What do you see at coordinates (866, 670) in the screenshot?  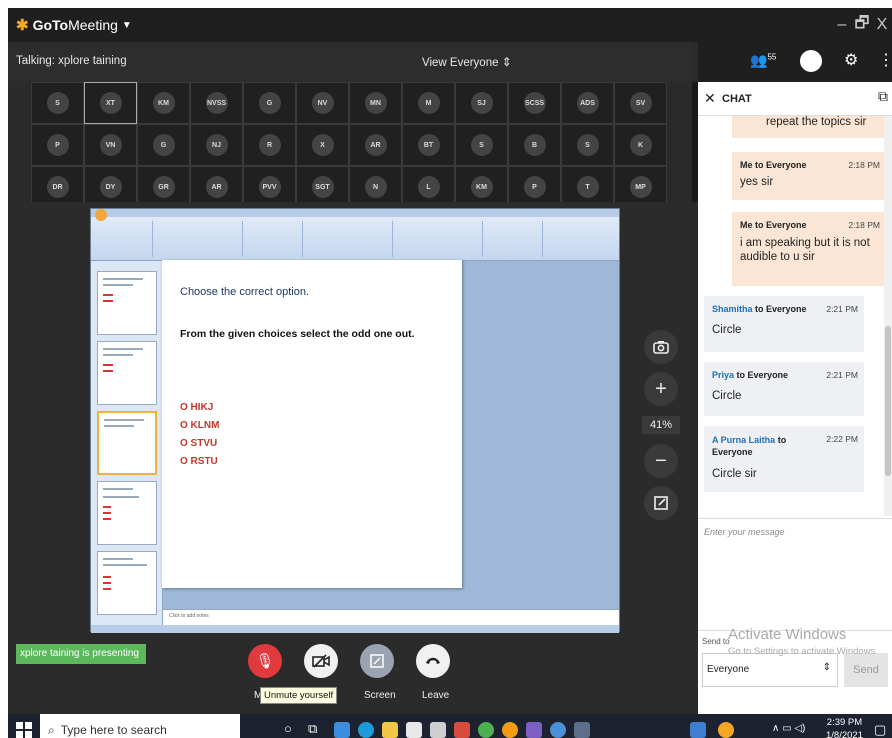 I see `send-button: Send` at bounding box center [866, 670].